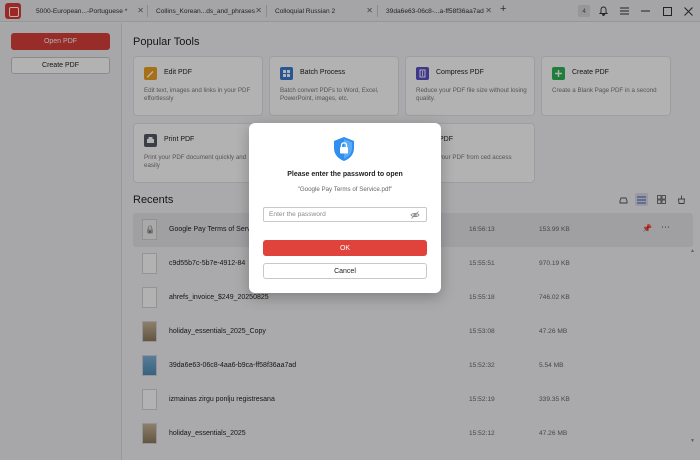 This screenshot has width=700, height=460. Describe the element at coordinates (345, 189) in the screenshot. I see `dialog-filename: "Google Pay Terms of Service.pdf"` at that location.